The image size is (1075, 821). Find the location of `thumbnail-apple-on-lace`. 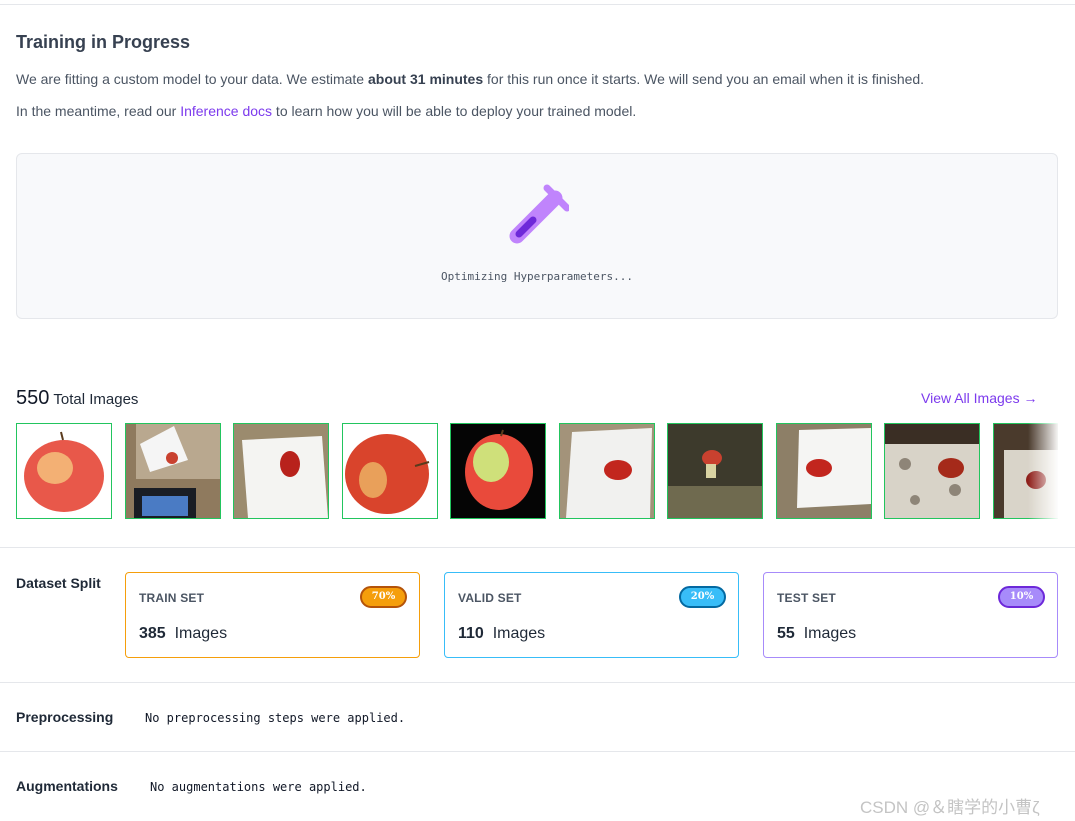

thumbnail-apple-on-lace is located at coordinates (932, 471).